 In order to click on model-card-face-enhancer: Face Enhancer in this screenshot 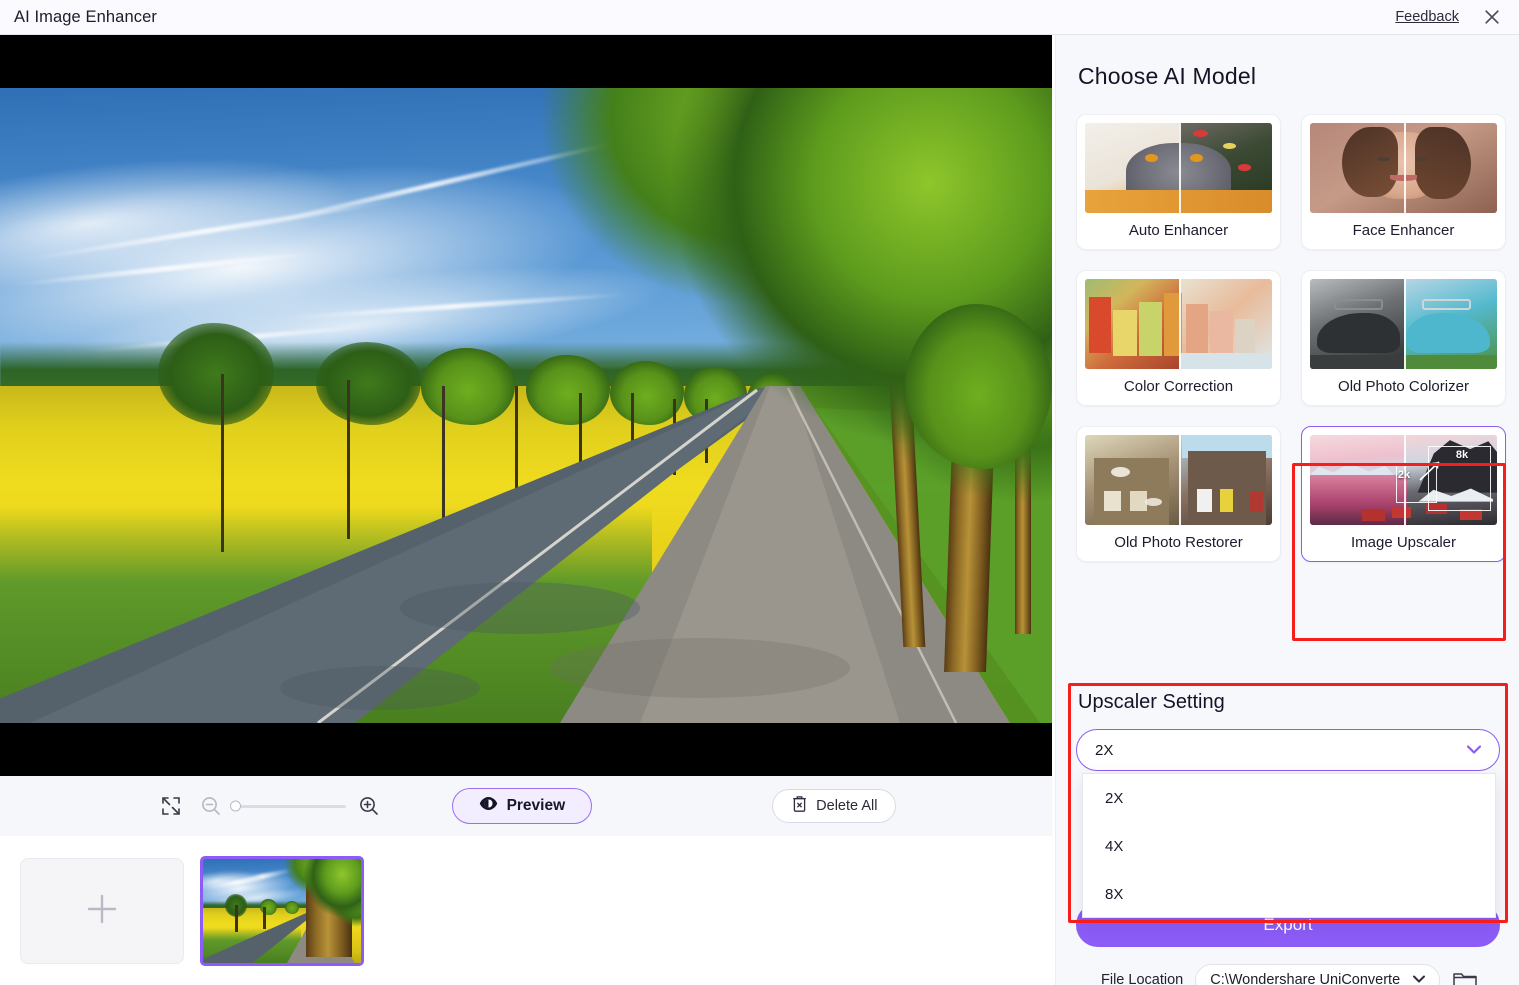, I will do `click(1403, 182)`.